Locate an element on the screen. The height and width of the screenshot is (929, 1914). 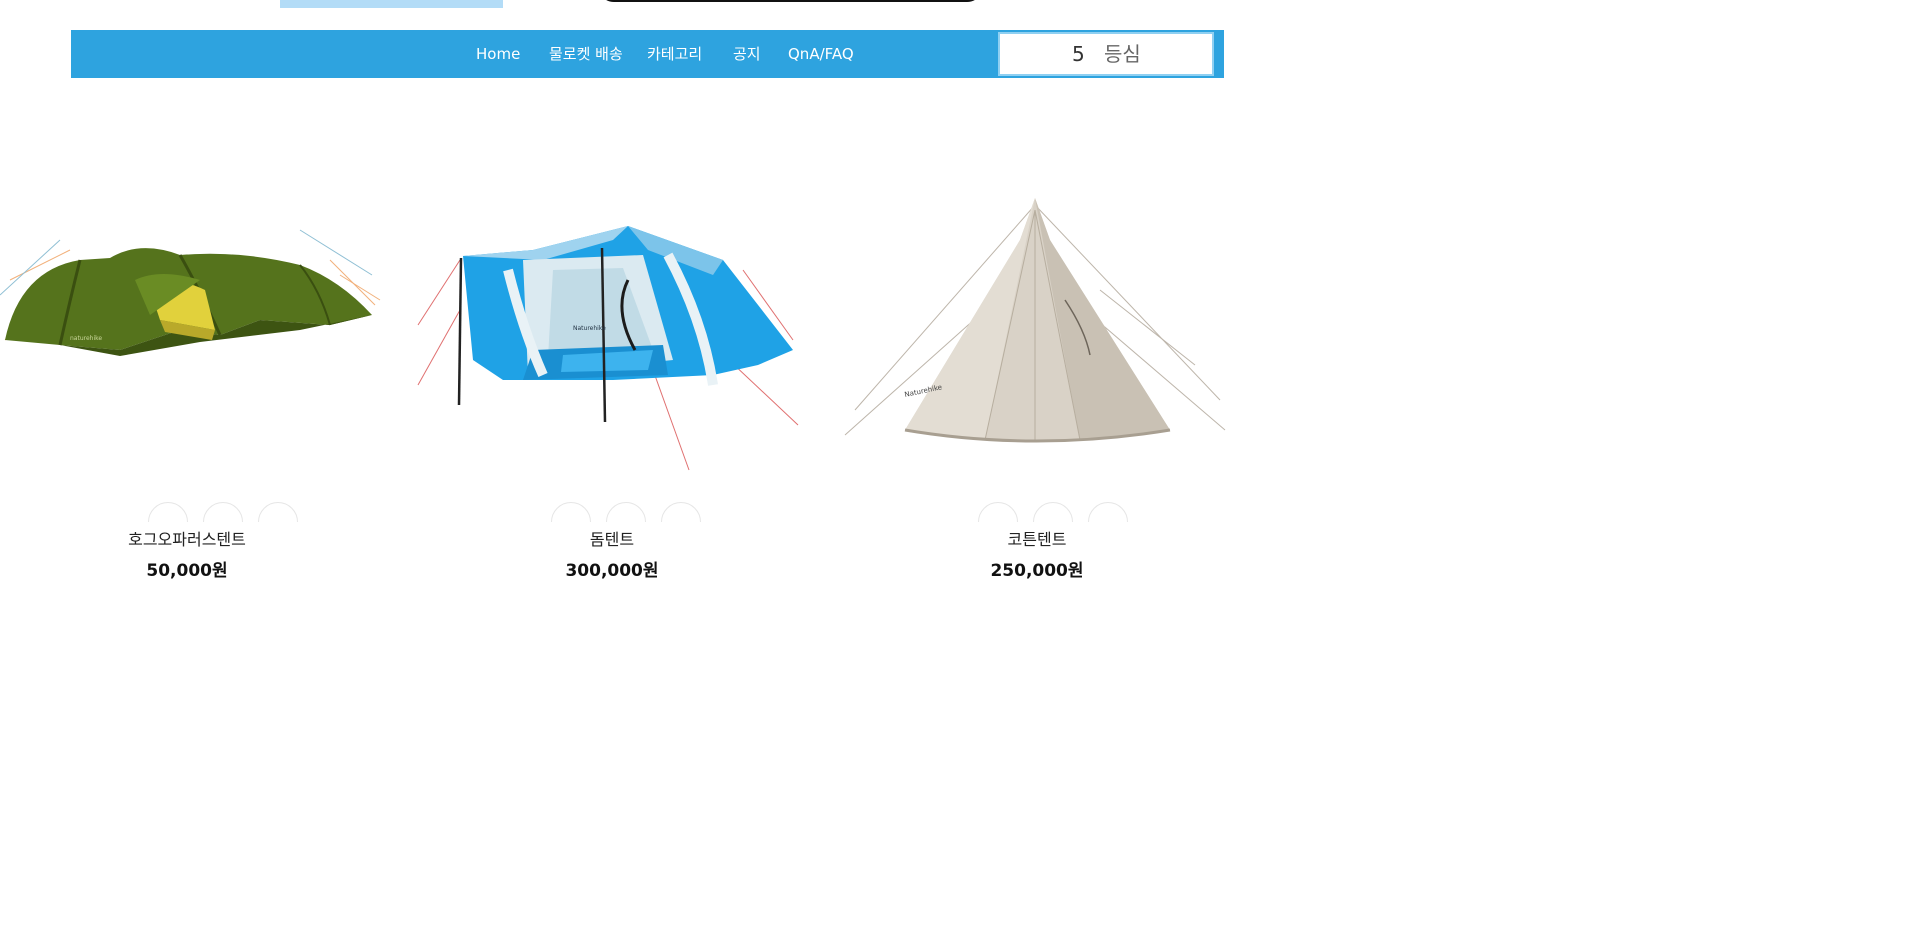
logo-strip is located at coordinates (391, 4).